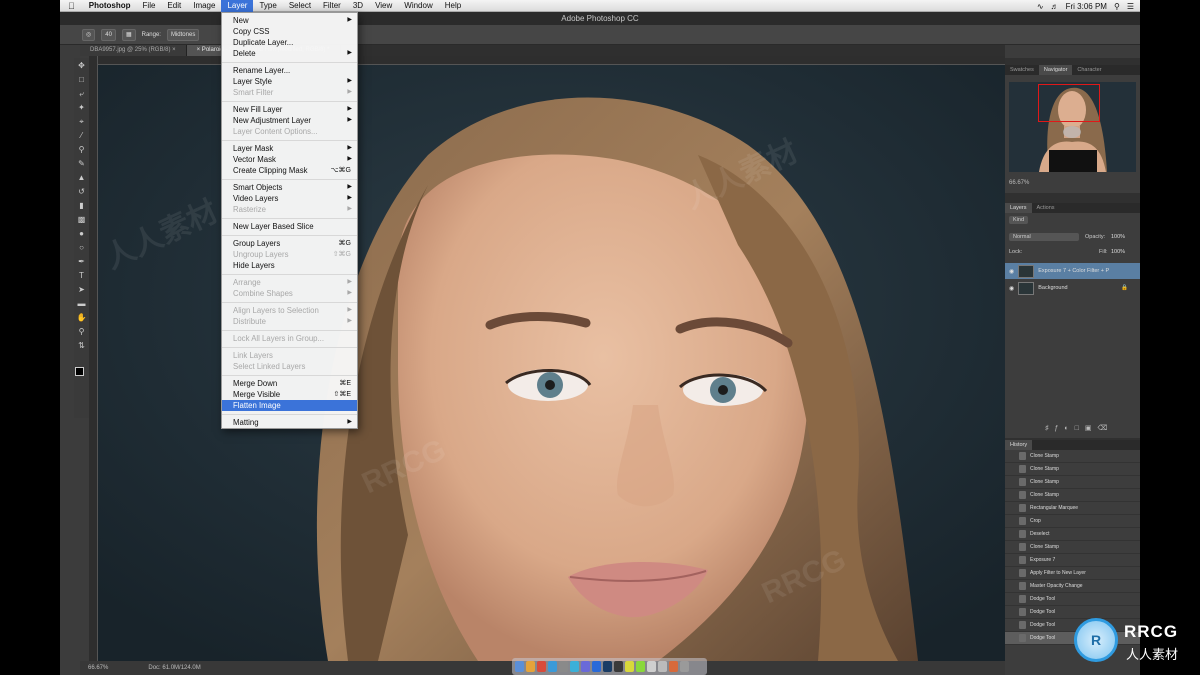 The width and height of the screenshot is (1200, 675). Describe the element at coordinates (82, 247) in the screenshot. I see `dodge-tool-icon: ○` at that location.